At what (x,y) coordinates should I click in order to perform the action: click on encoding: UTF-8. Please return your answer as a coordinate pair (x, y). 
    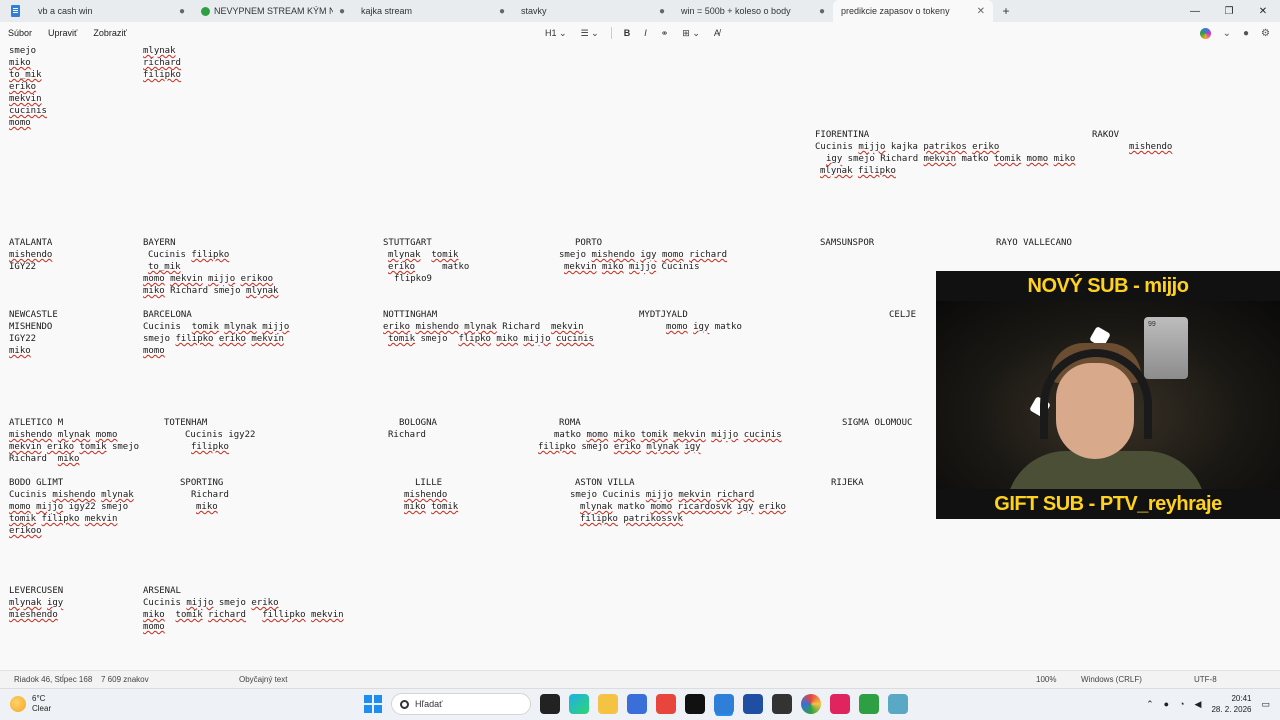
    Looking at the image, I should click on (1205, 679).